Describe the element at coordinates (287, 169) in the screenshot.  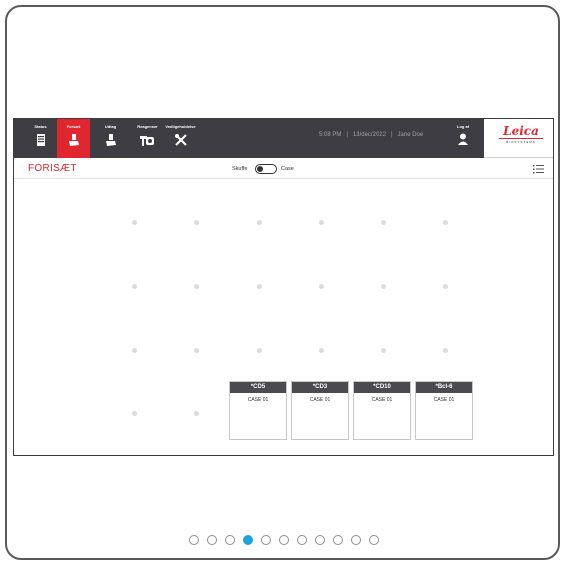
I see `toggle-right-label: Case` at that location.